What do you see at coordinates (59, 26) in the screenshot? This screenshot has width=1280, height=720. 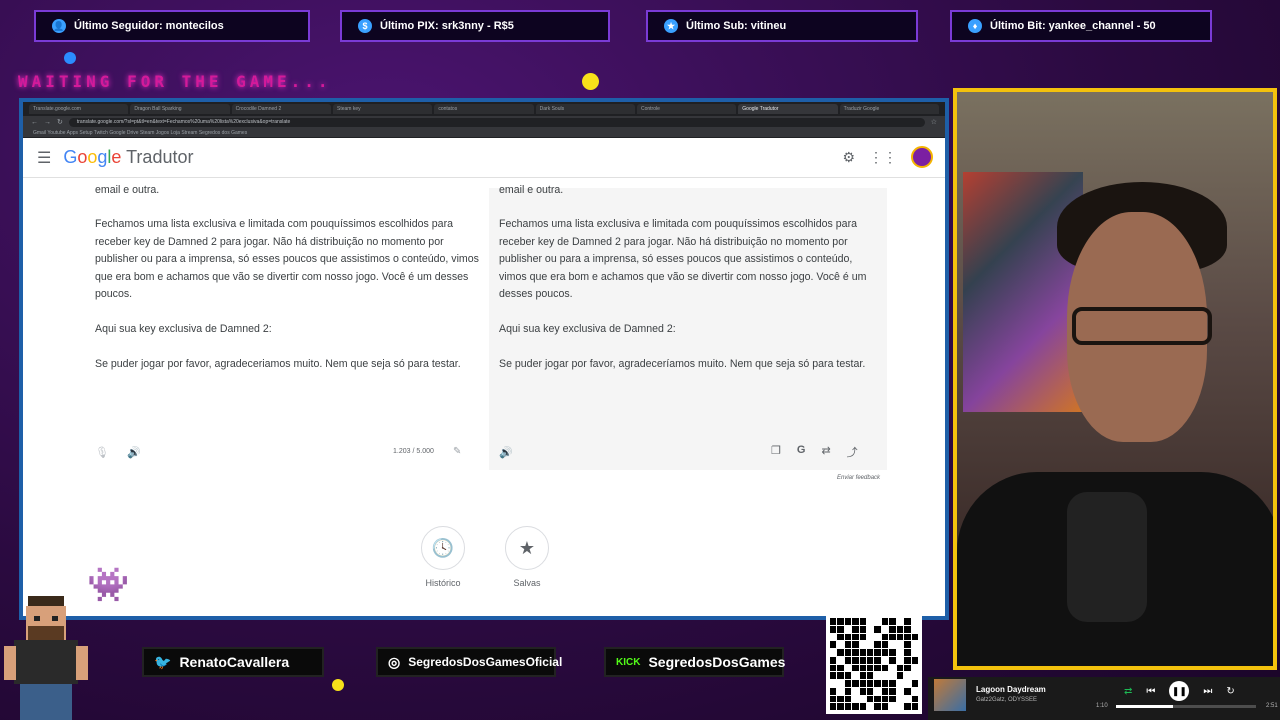 I see `user-icon: 👤` at bounding box center [59, 26].